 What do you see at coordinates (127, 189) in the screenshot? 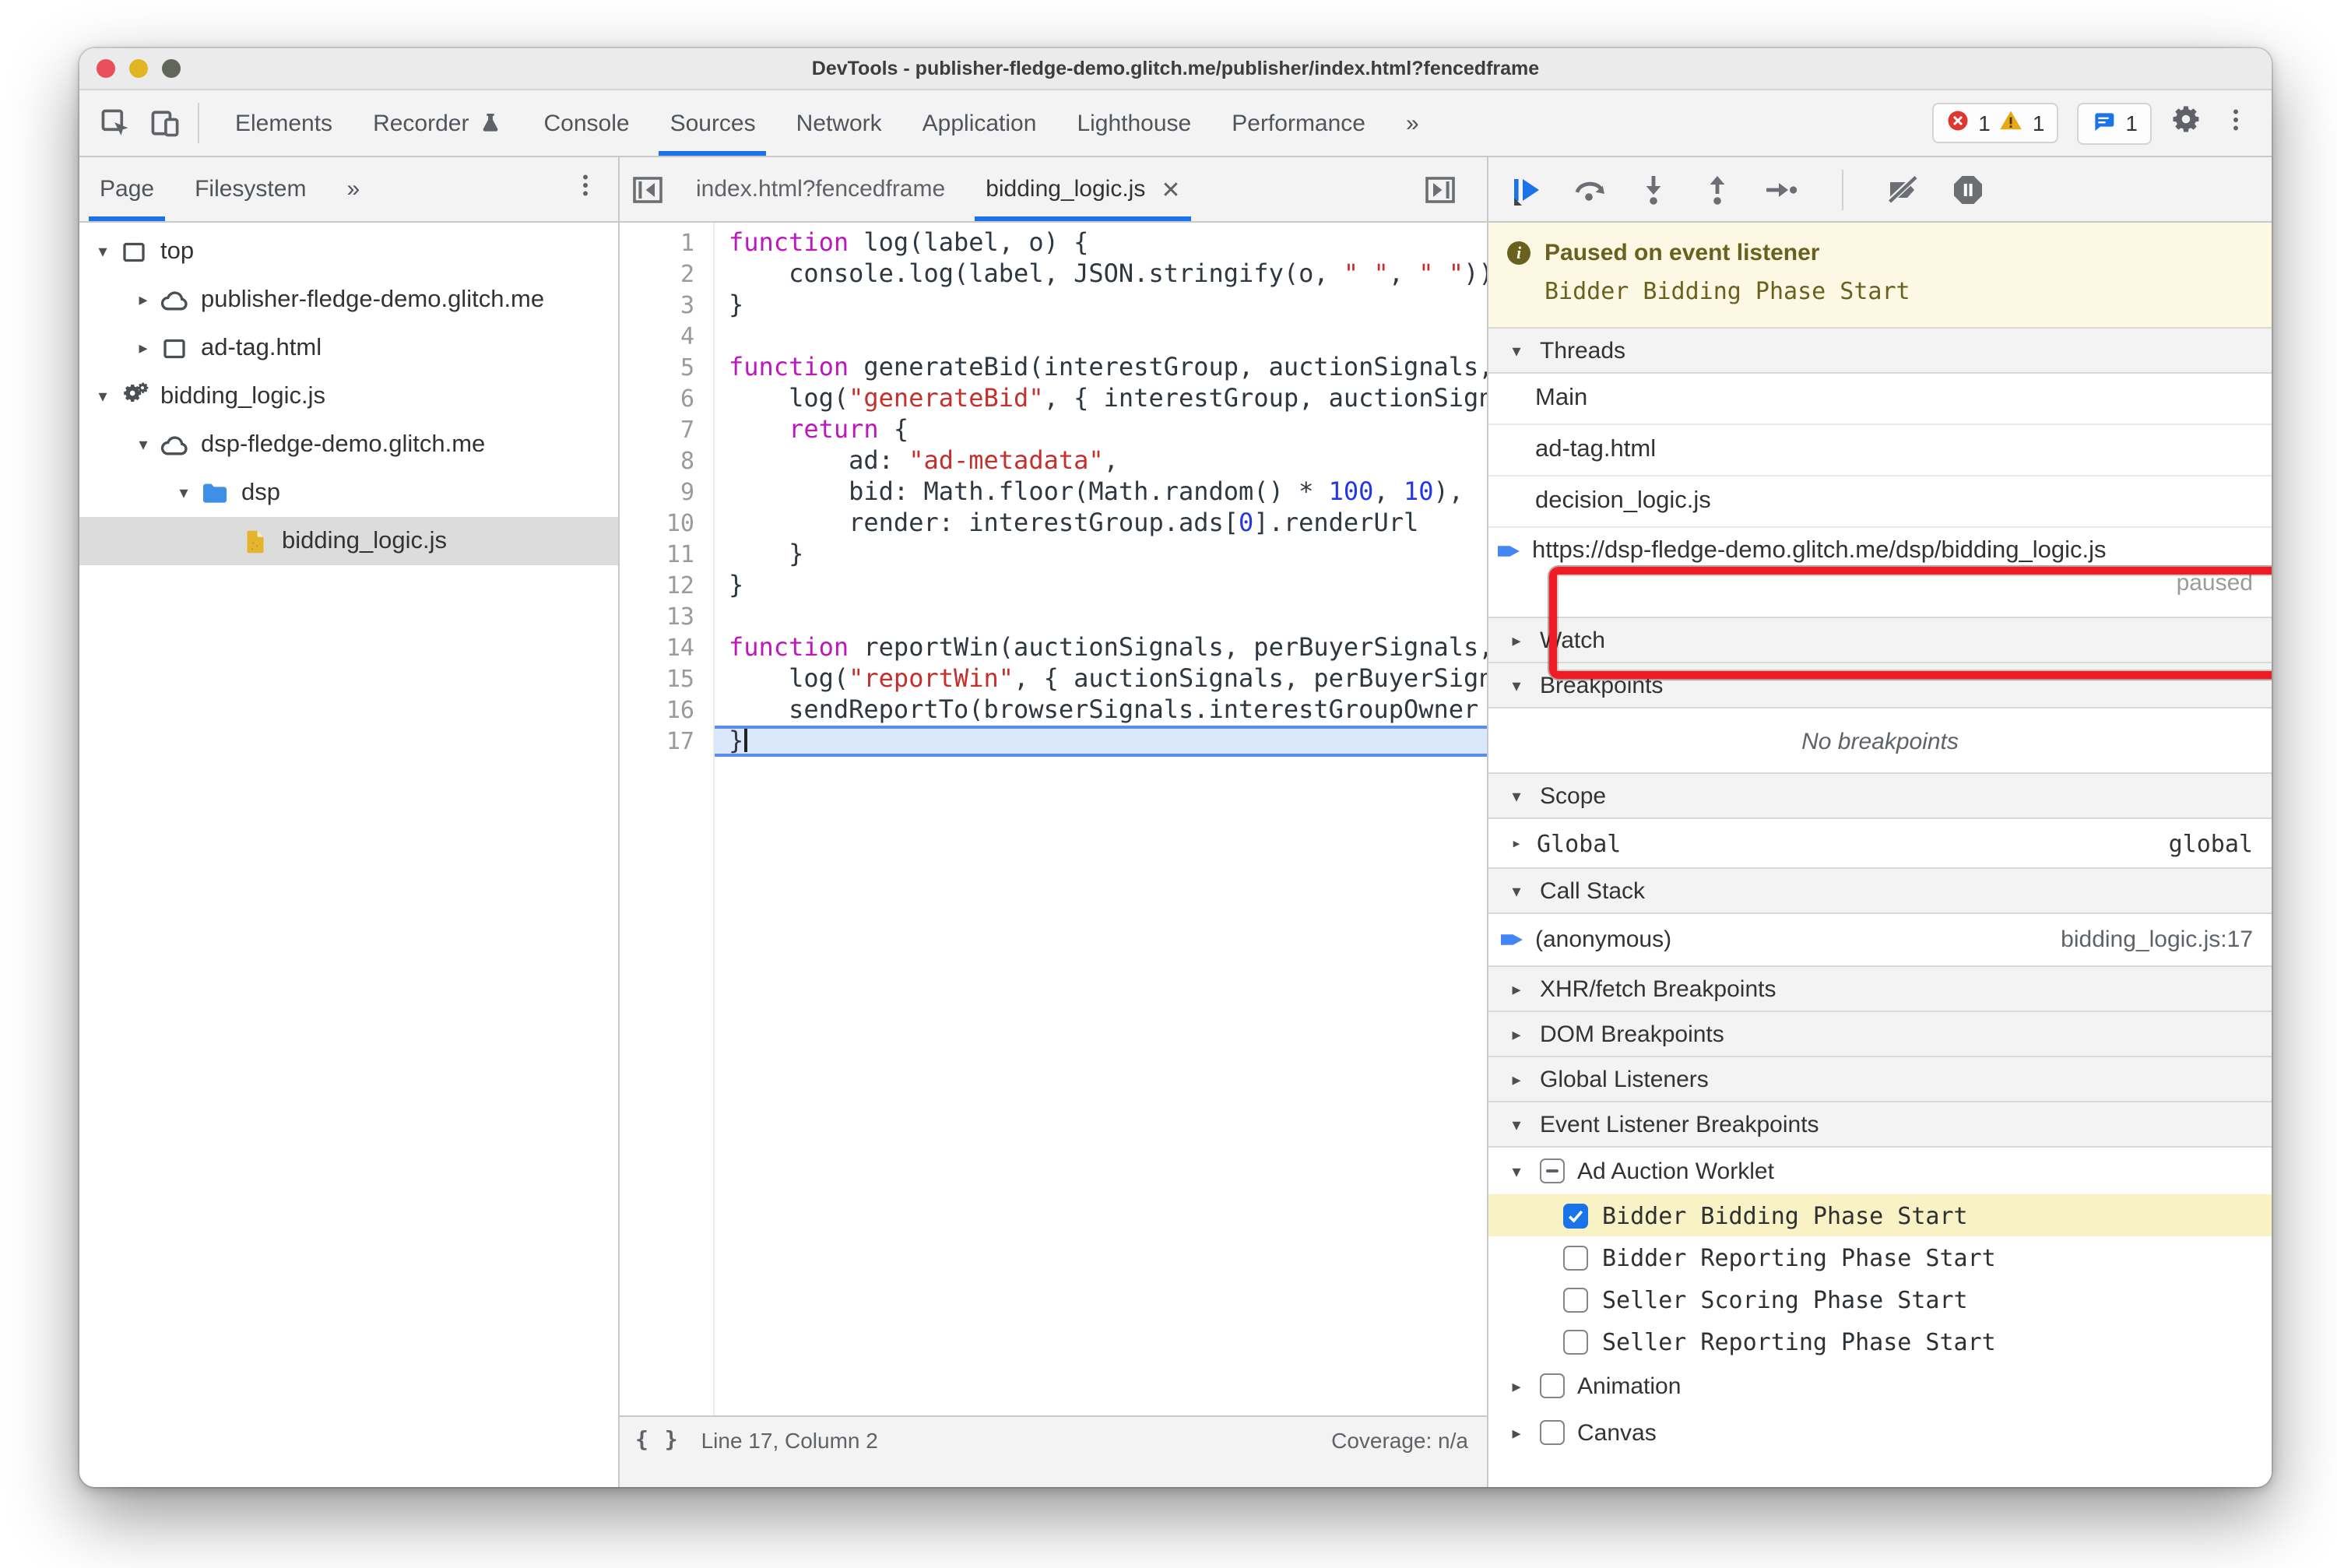
I see `tab-page: Page` at bounding box center [127, 189].